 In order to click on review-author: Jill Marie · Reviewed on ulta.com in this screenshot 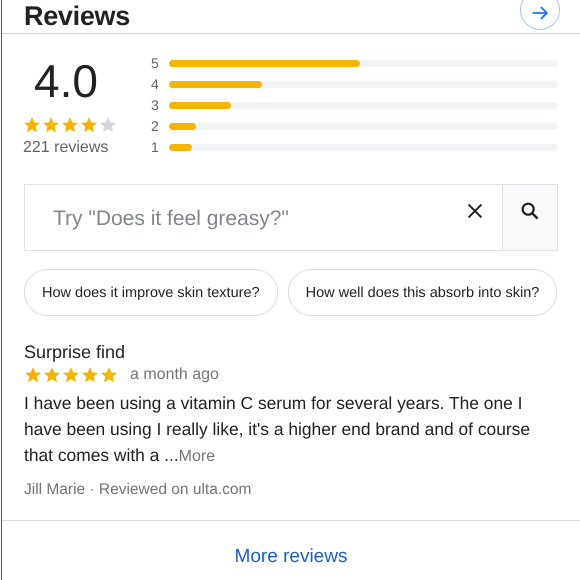, I will do `click(138, 490)`.